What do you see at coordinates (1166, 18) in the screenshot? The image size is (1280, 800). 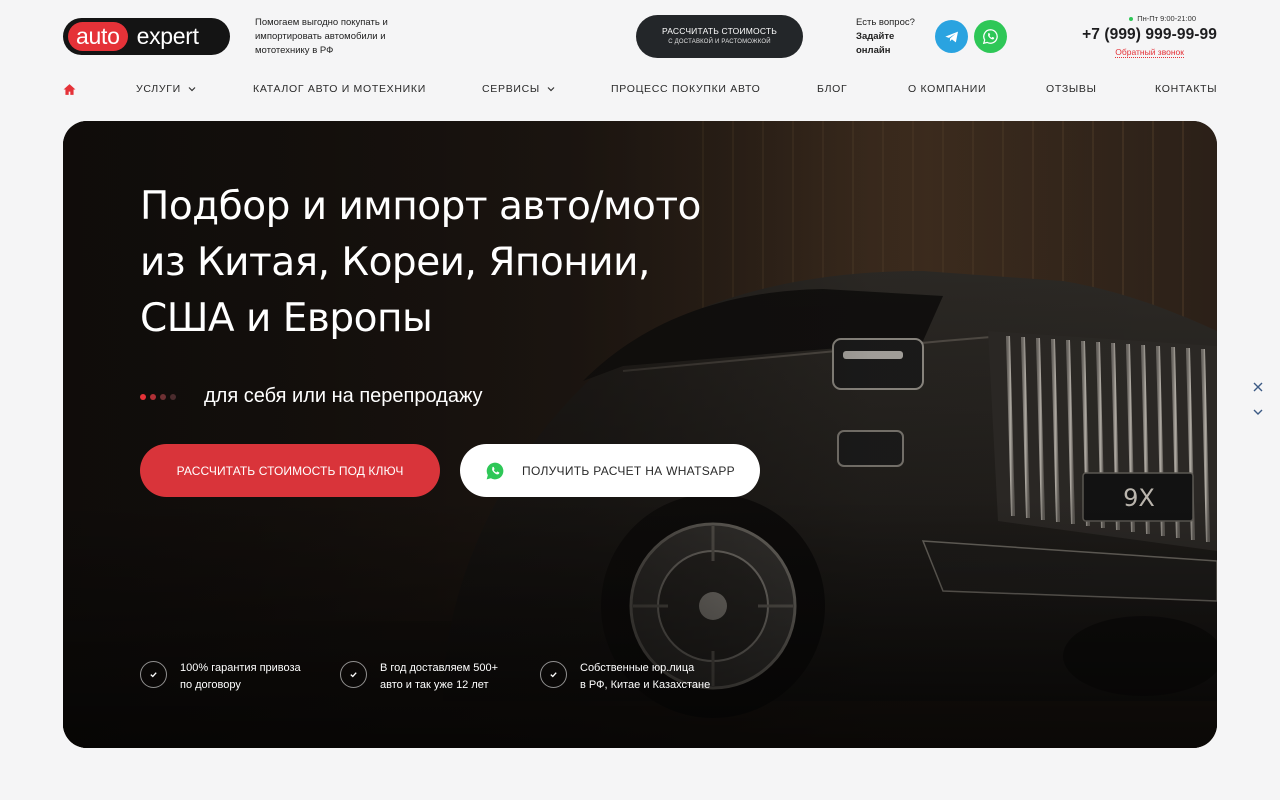 I see `working-hours-text: Пн-Пт 9:00-21:00` at bounding box center [1166, 18].